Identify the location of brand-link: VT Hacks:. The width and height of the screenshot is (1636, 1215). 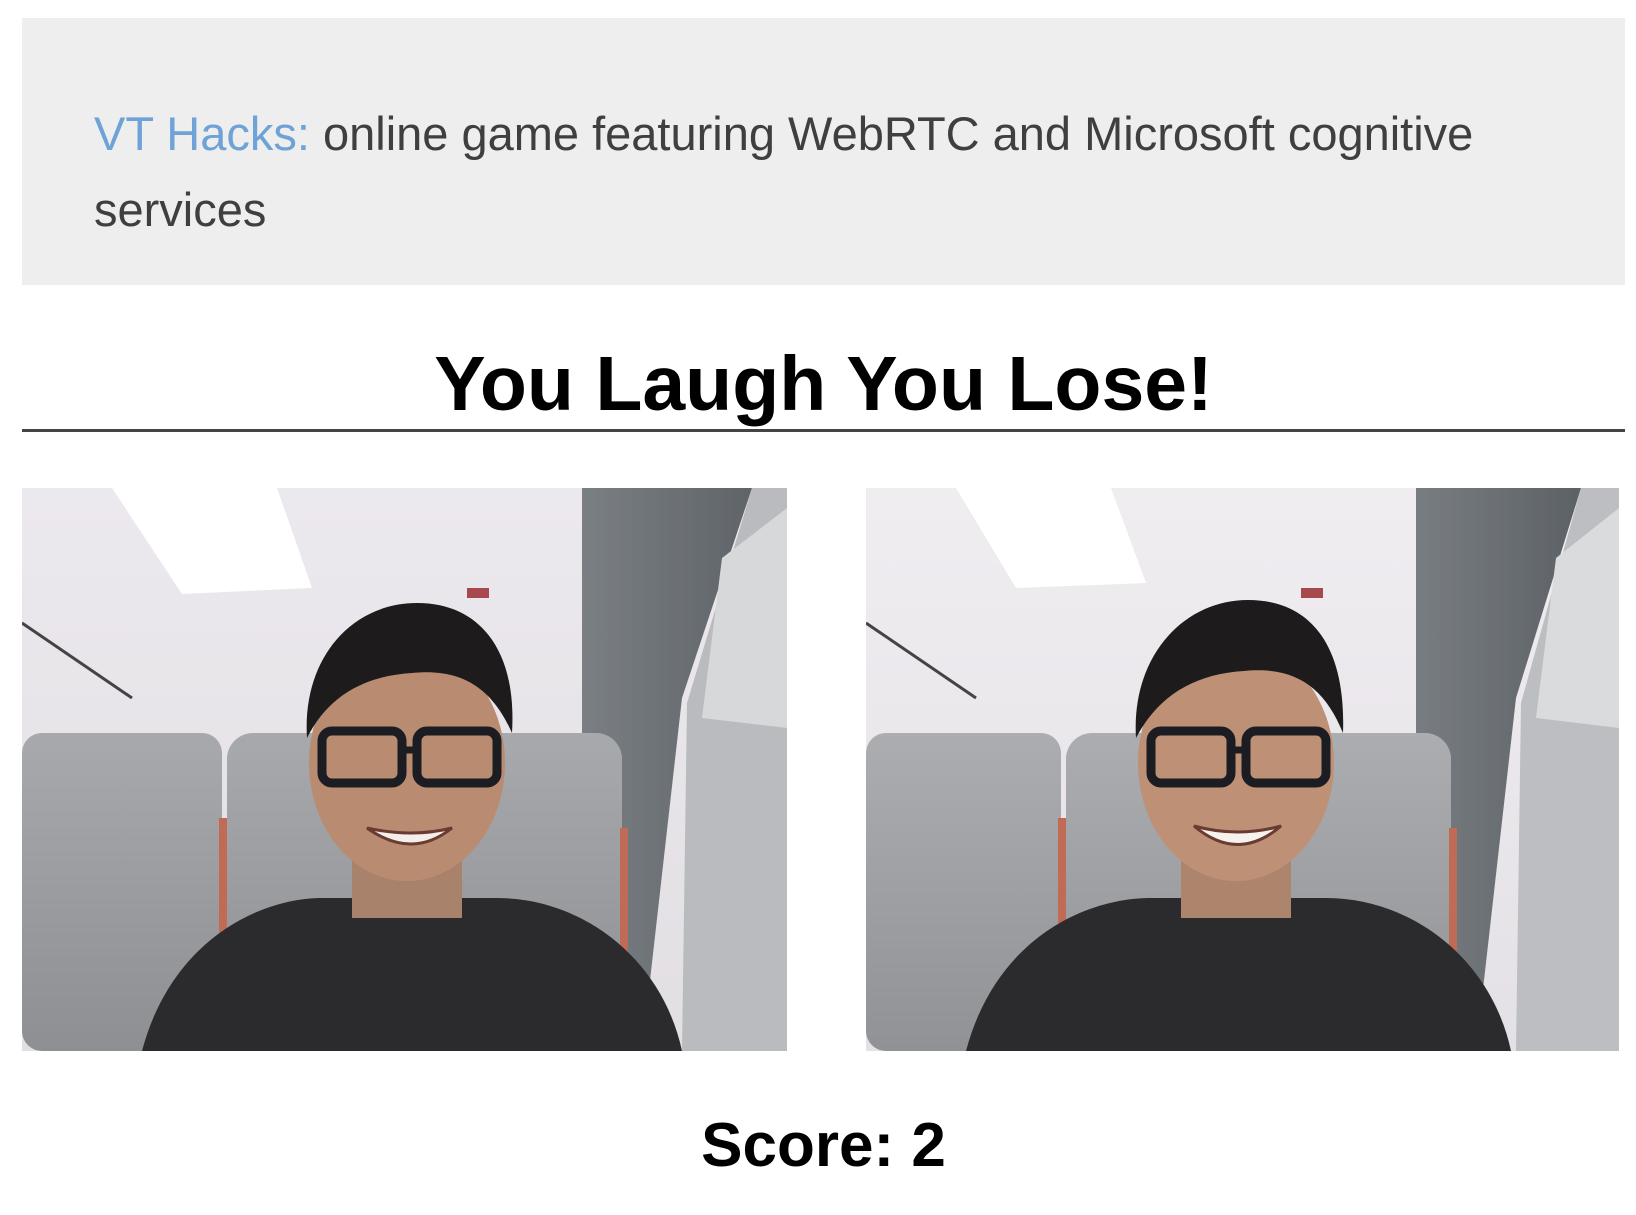
(202, 133).